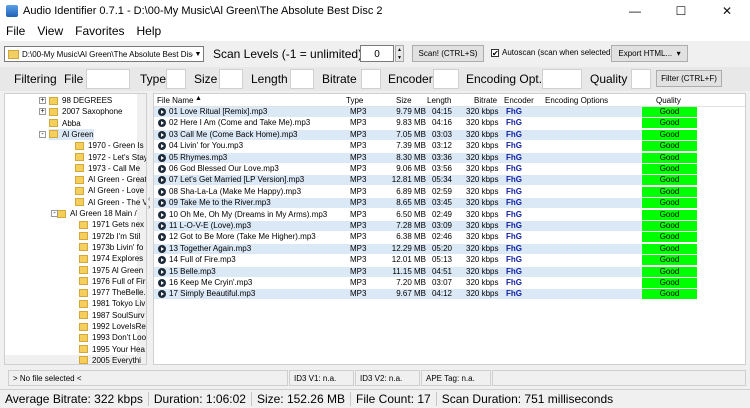  I want to click on tree-node: 1987 SoulSurv, so click(111, 315).